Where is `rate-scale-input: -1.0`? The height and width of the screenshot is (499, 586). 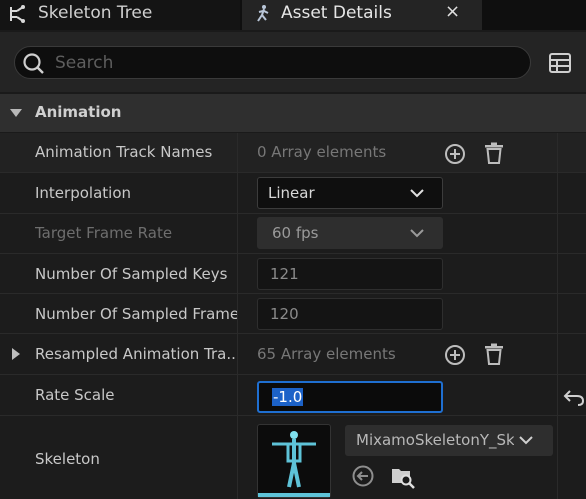
rate-scale-input: -1.0 is located at coordinates (350, 397).